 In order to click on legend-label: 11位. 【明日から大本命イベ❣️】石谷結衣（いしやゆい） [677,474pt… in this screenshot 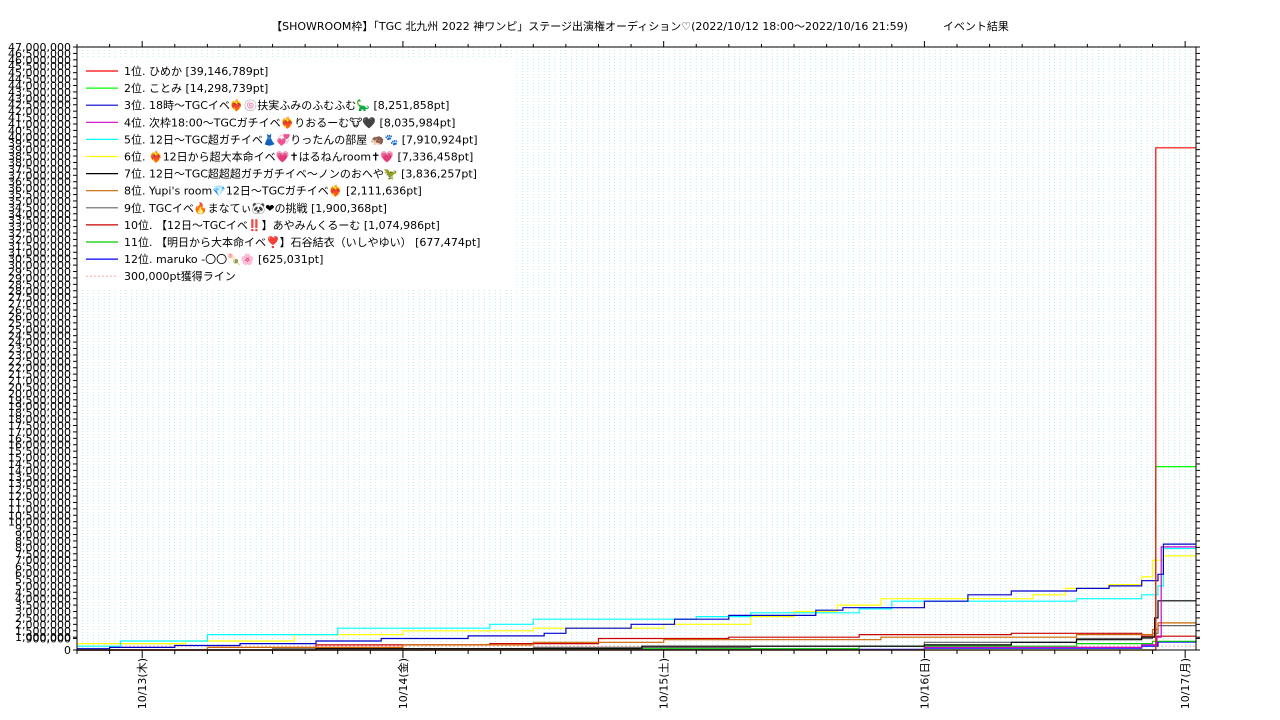, I will do `click(302, 242)`.